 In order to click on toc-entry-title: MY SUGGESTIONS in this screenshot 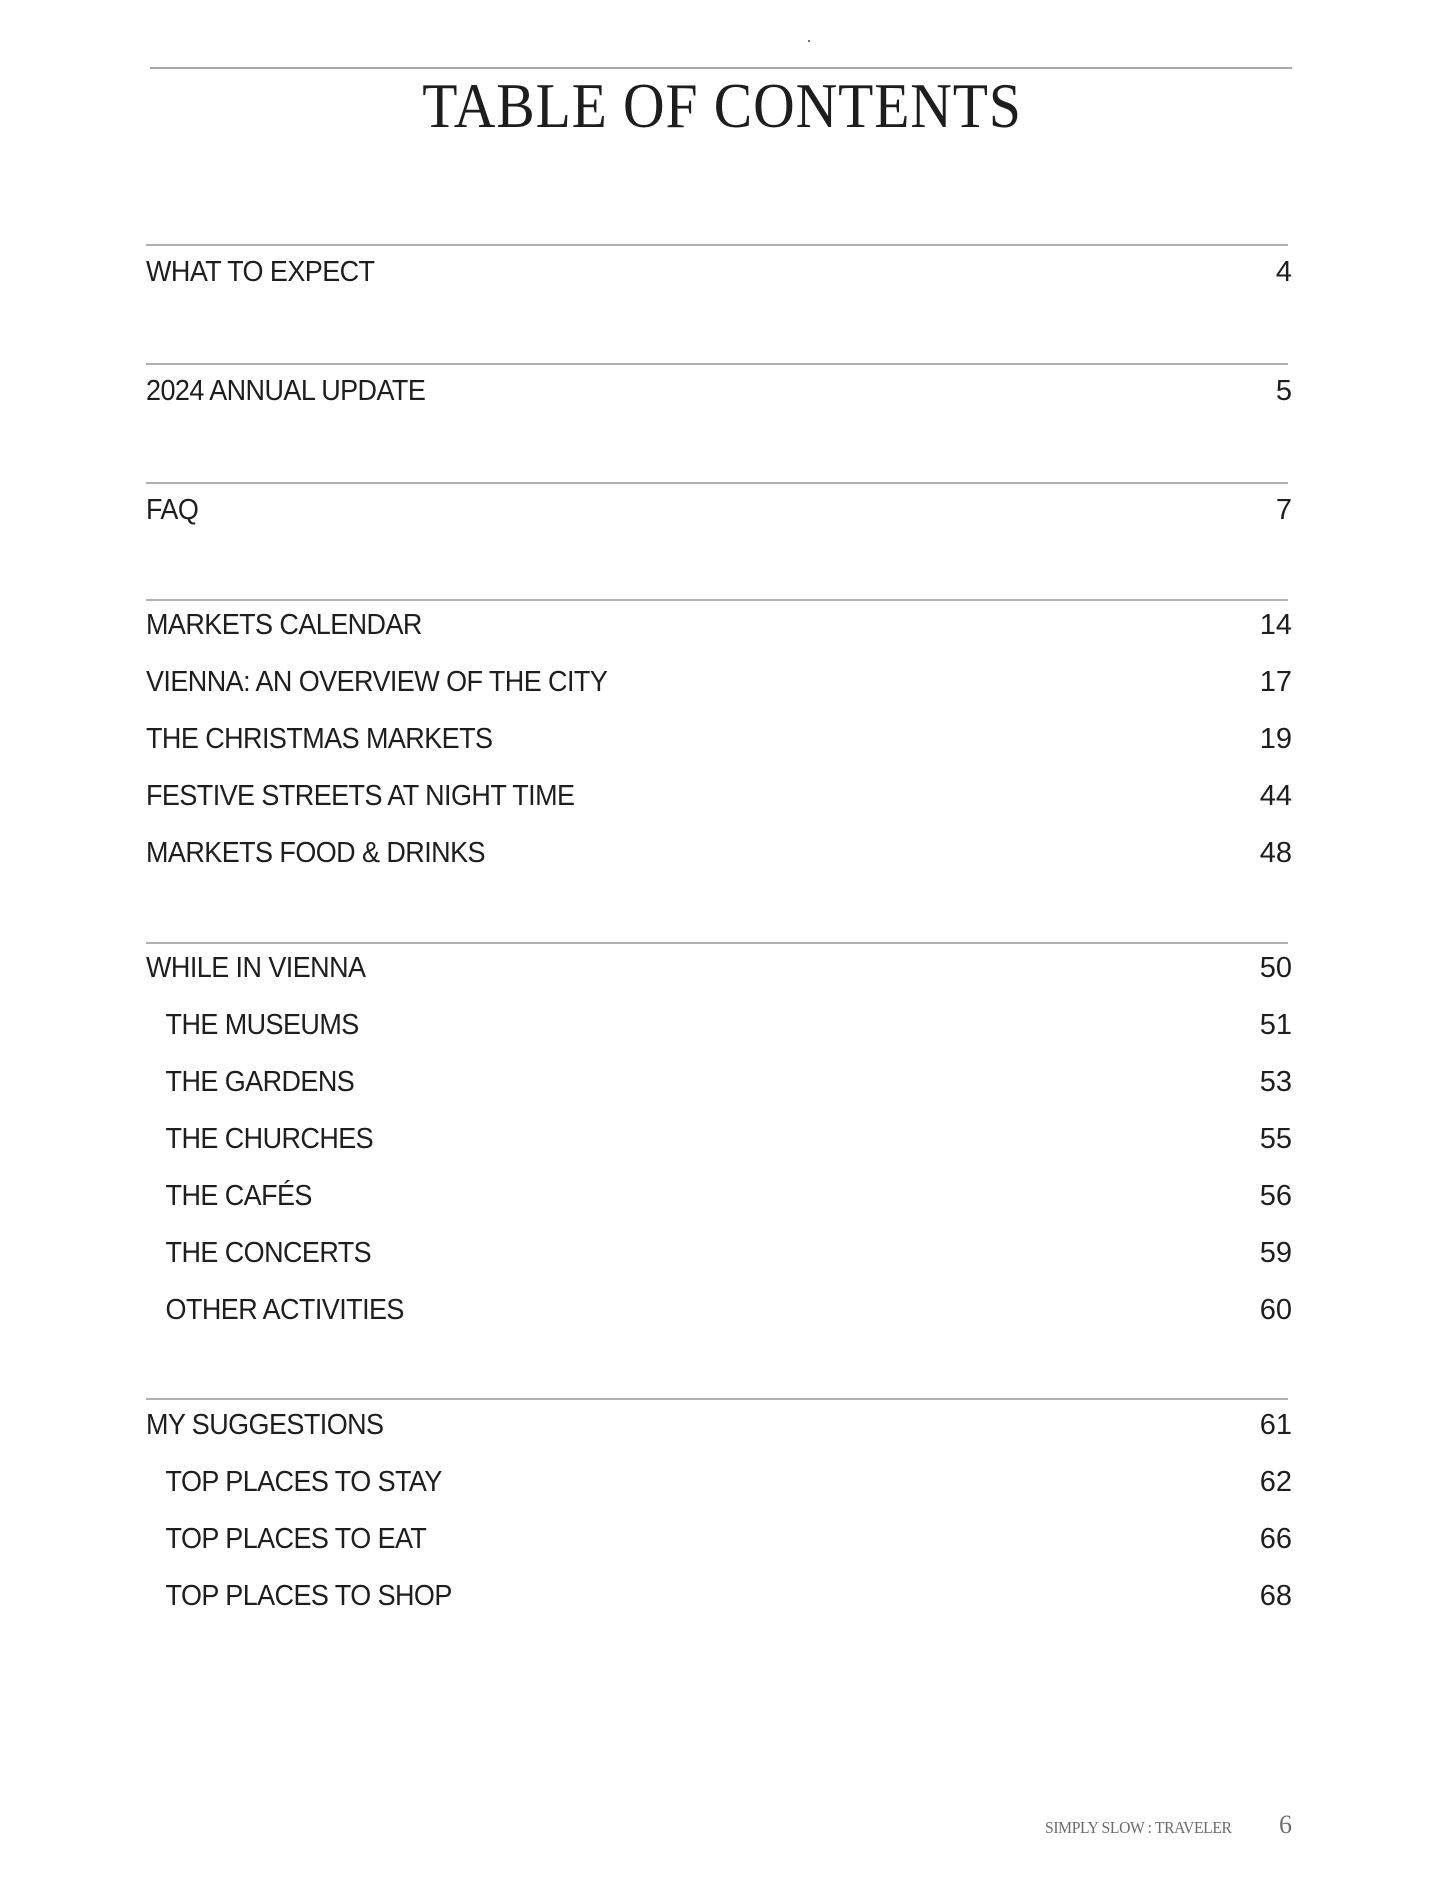, I will do `click(265, 1425)`.